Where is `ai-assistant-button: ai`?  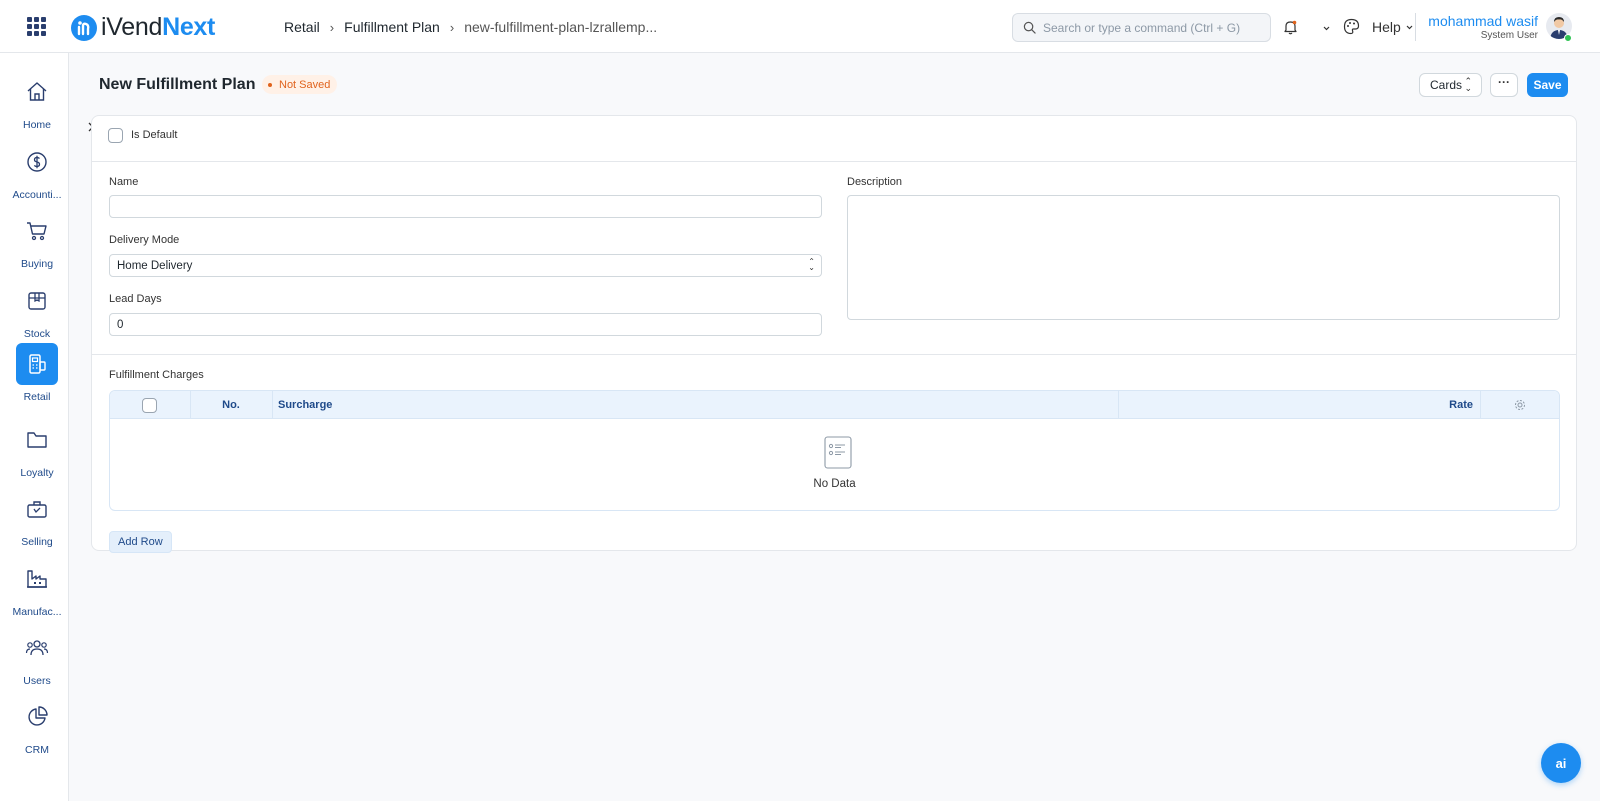
ai-assistant-button: ai is located at coordinates (1561, 763).